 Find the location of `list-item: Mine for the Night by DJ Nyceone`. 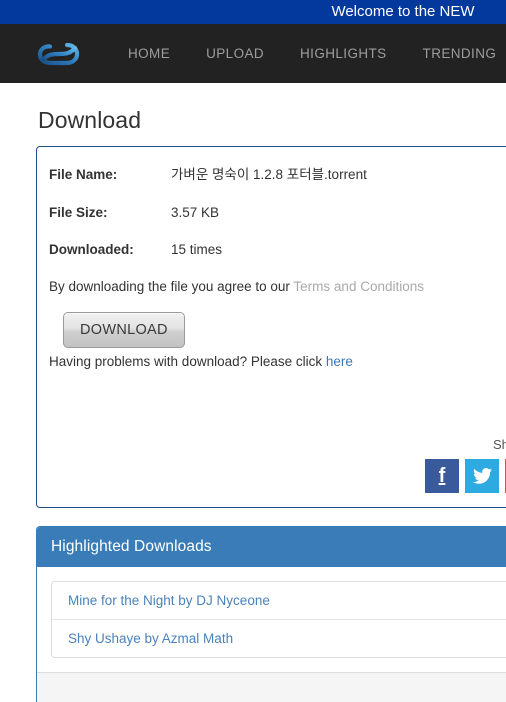

list-item: Mine for the Night by DJ Nyceone is located at coordinates (279, 601).